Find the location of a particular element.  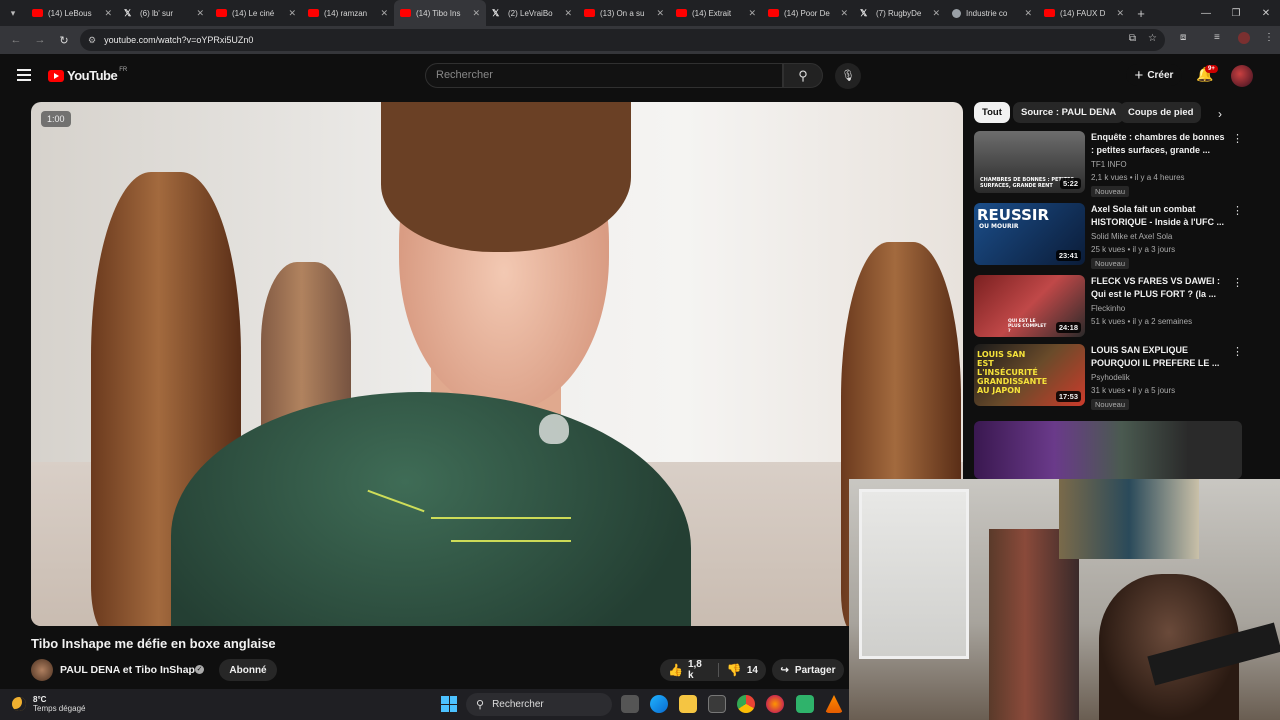

browser-tab: (14) FAUX D ✕ is located at coordinates (1084, 13).